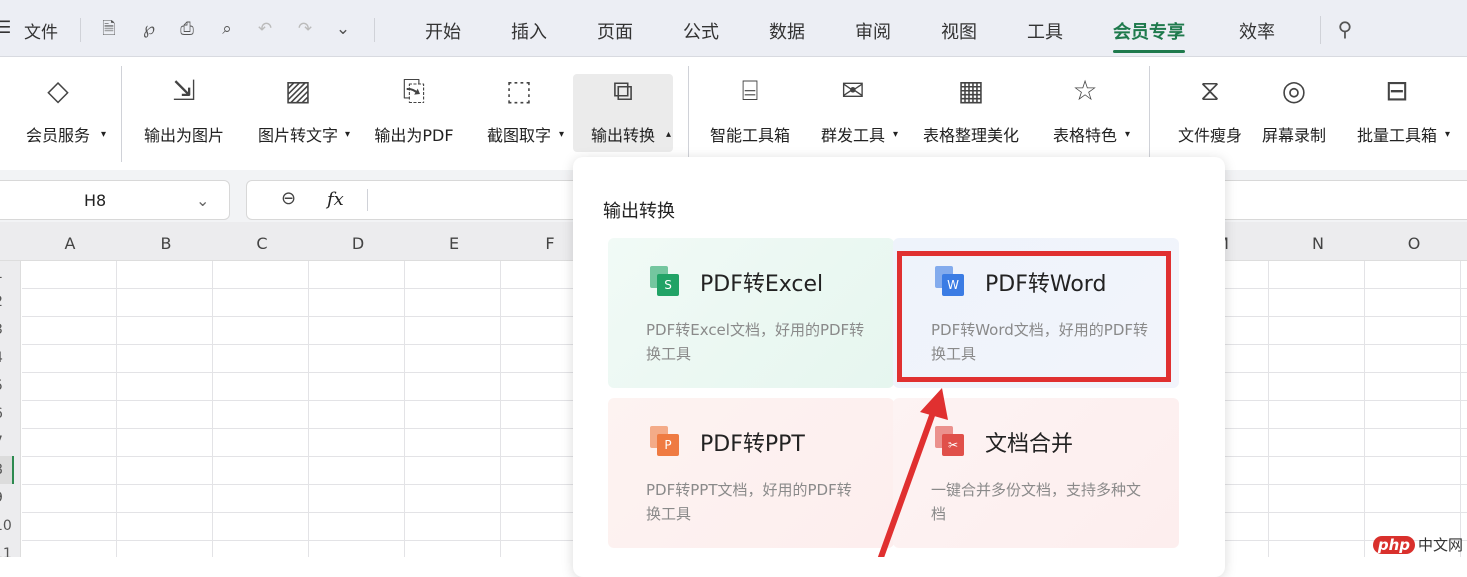 The height and width of the screenshot is (577, 1467). Describe the element at coordinates (1393, 545) in the screenshot. I see `watermark-badge: php` at that location.